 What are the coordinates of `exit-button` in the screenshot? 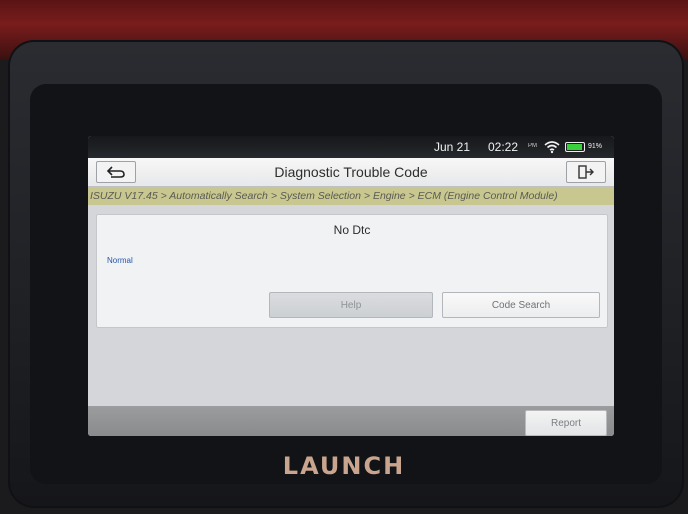 It's located at (586, 172).